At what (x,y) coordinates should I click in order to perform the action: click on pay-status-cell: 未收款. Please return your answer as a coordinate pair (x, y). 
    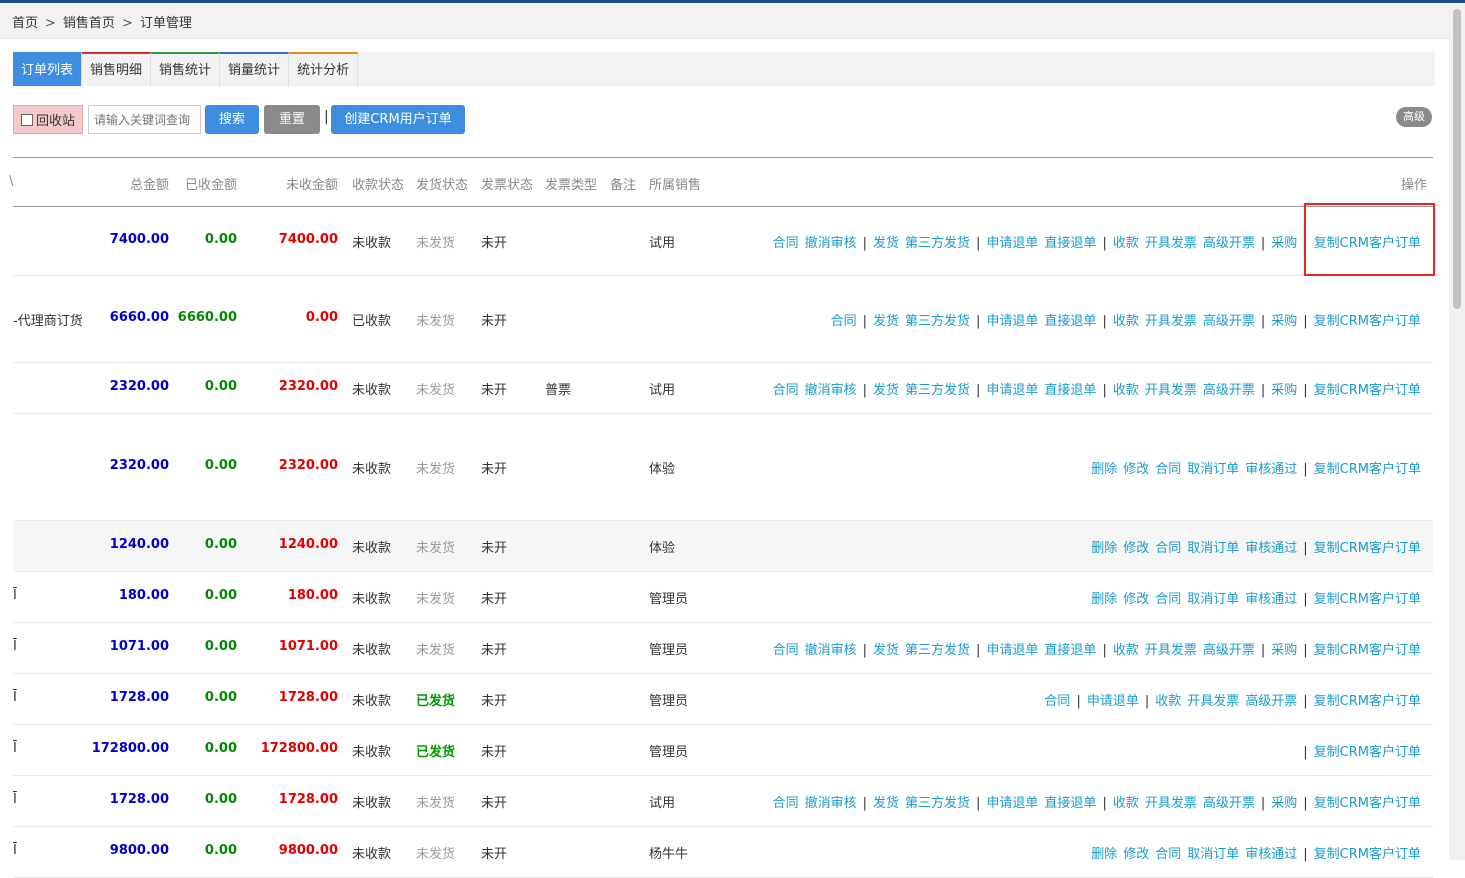
    Looking at the image, I should click on (372, 390).